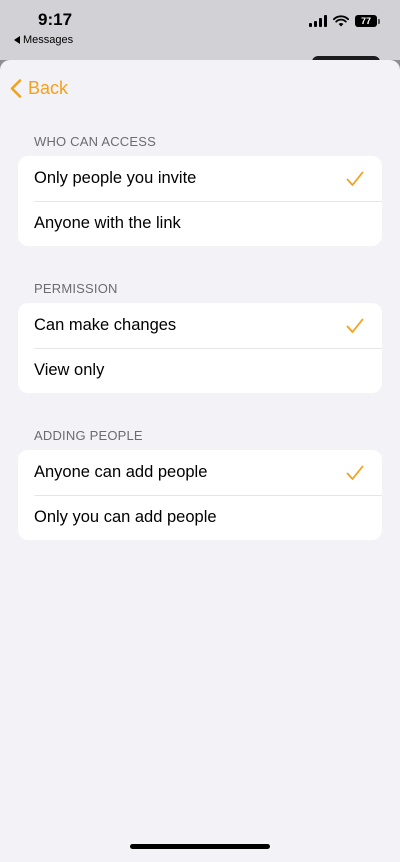  I want to click on section-header-permission: PERMISSION, so click(76, 288).